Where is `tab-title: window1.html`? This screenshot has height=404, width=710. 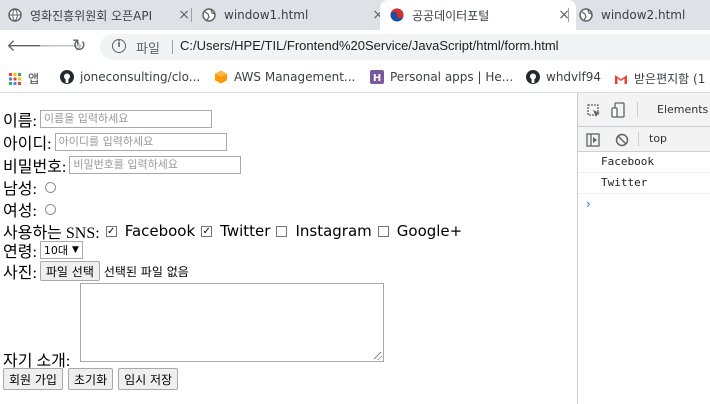 tab-title: window1.html is located at coordinates (266, 15).